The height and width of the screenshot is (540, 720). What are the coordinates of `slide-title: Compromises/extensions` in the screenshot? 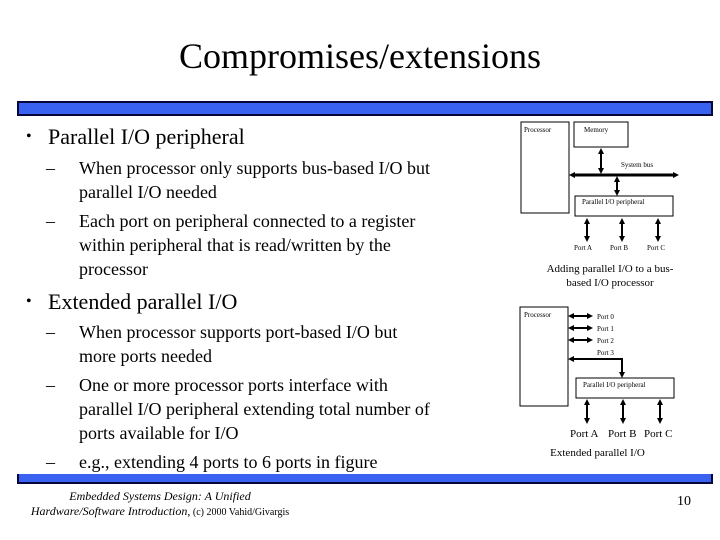 It's located at (360, 56).